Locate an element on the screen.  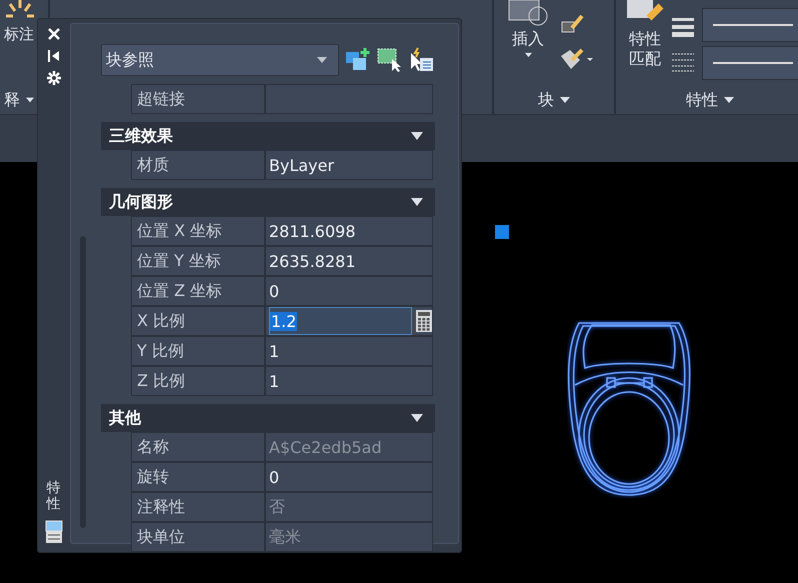
property-label: 旋转 is located at coordinates (153, 477).